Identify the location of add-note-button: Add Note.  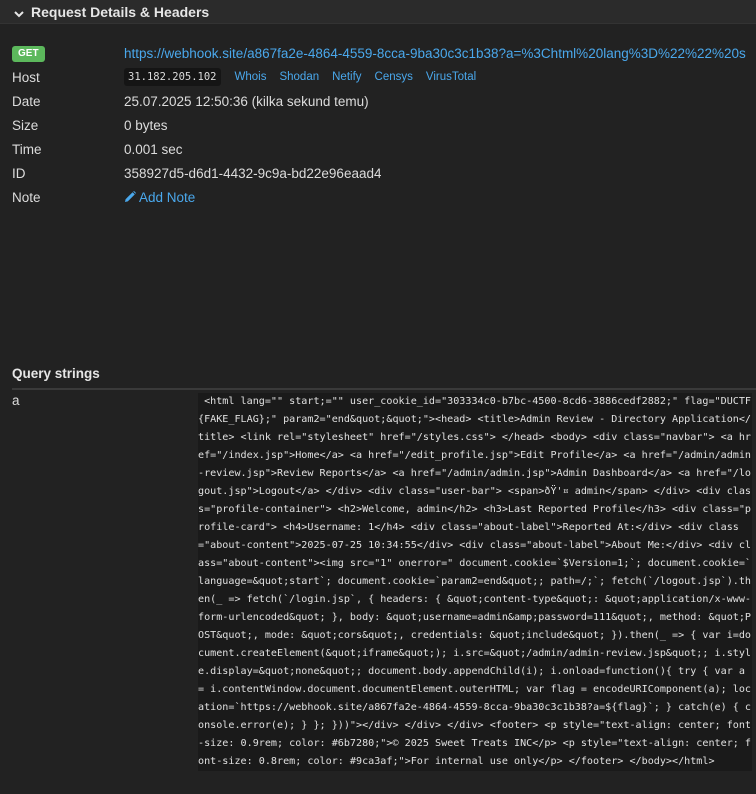
(159, 197).